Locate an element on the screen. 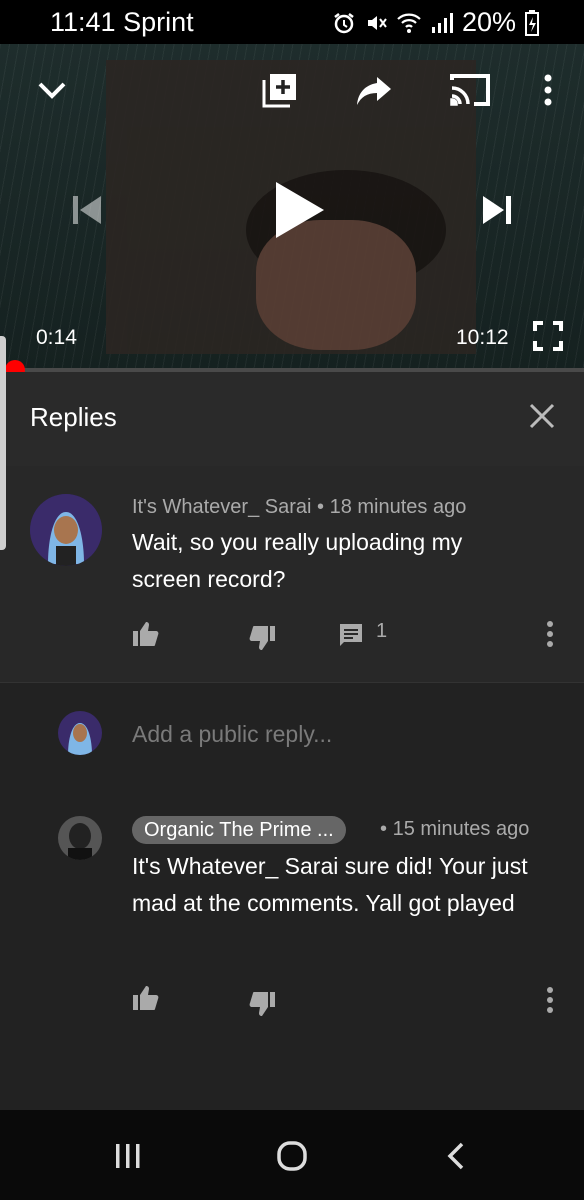 The height and width of the screenshot is (1200, 584). status-carrier: Sprint is located at coordinates (158, 22).